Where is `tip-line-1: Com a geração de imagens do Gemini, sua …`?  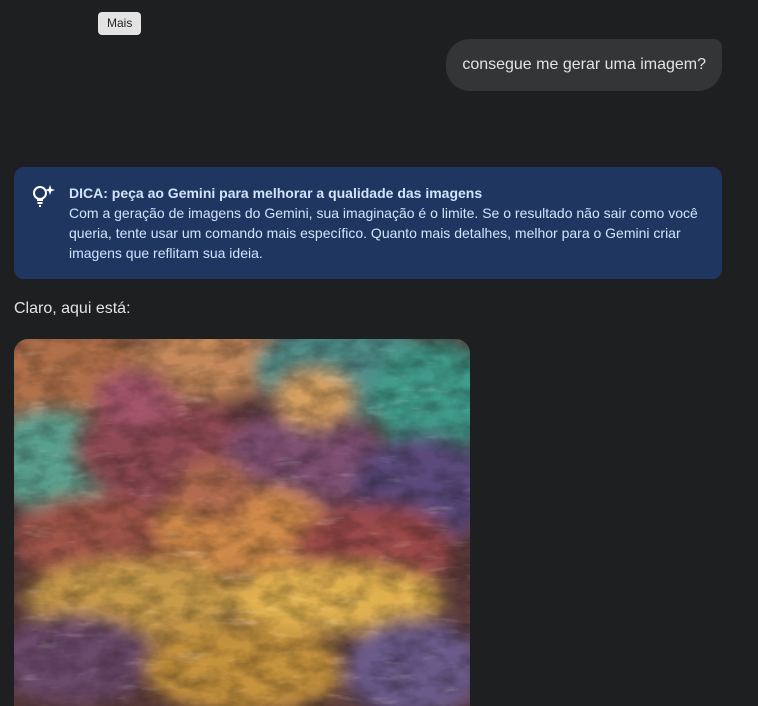
tip-line-1: Com a geração de imagens do Gemini, sua … is located at coordinates (383, 213).